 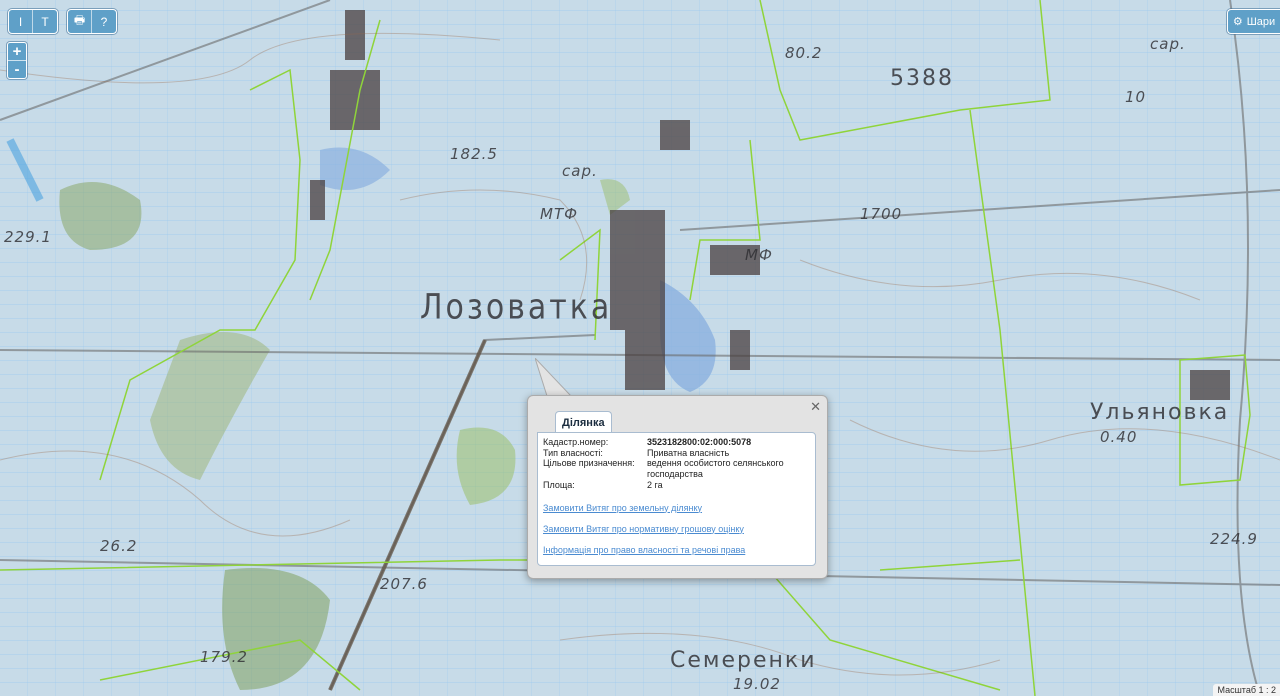 I want to click on map-elevation-label: 224.9, so click(x=1234, y=539).